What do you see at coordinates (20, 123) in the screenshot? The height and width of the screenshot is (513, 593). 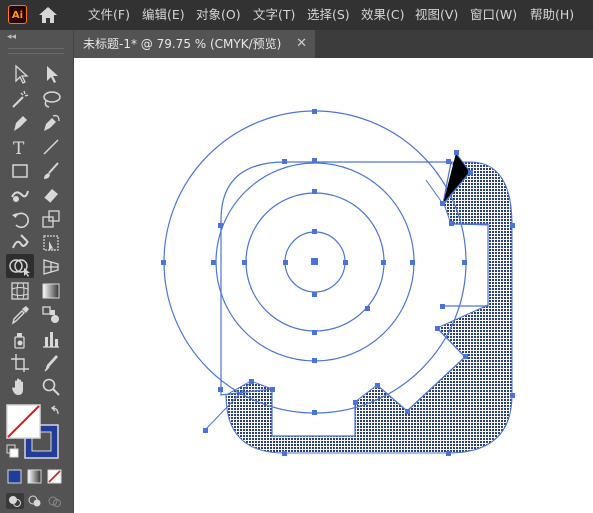 I see `pen-tool-icon` at bounding box center [20, 123].